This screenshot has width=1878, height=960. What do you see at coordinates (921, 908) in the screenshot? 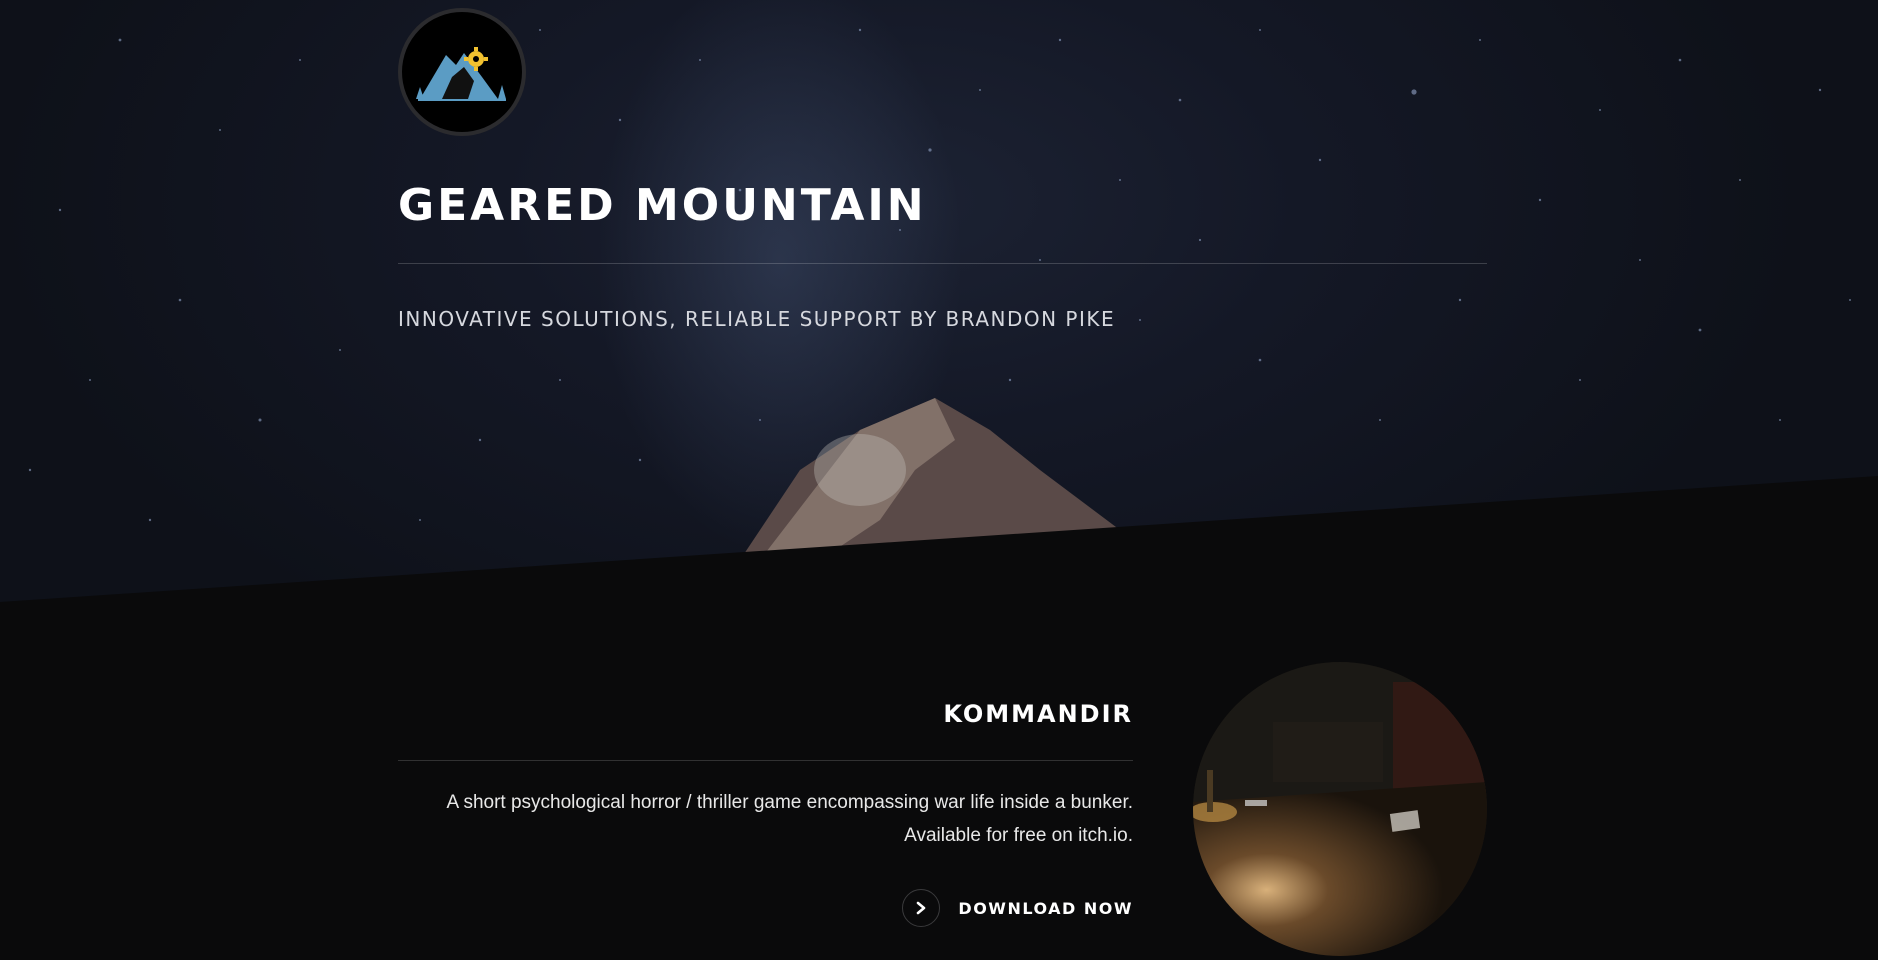
I see `chevron-right-icon` at bounding box center [921, 908].